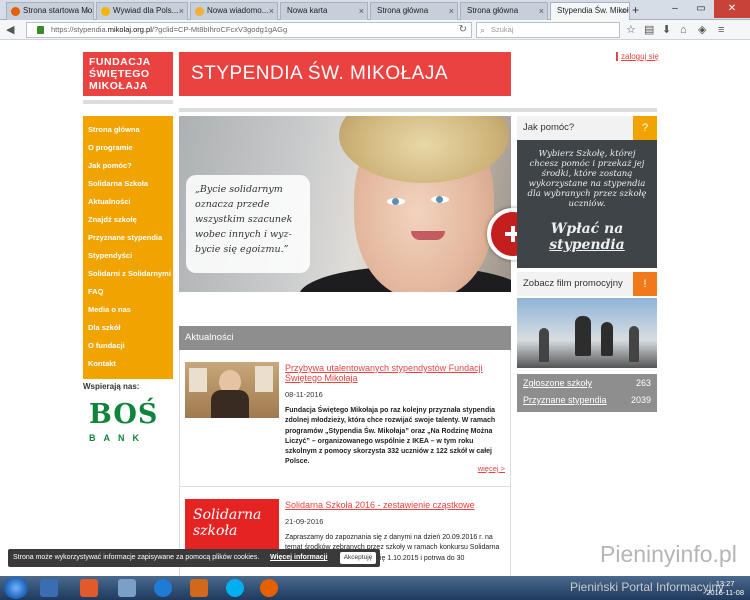 Image resolution: width=750 pixels, height=600 pixels. I want to click on start-button, so click(16, 588).